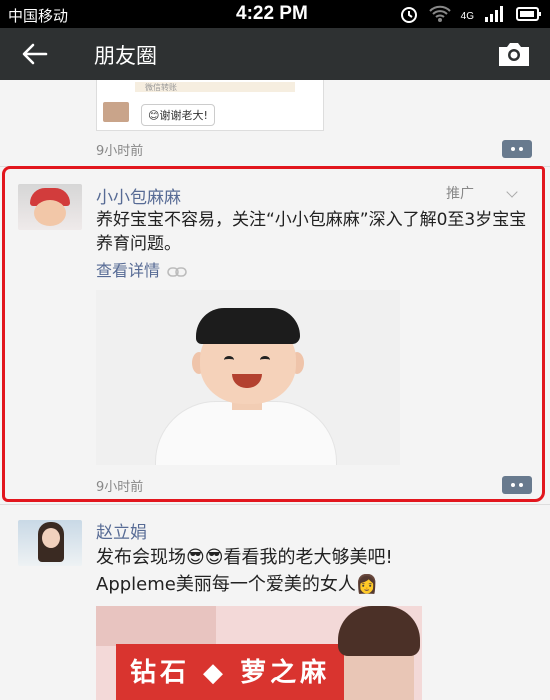  Describe the element at coordinates (116, 112) in the screenshot. I see `commenter-avatar` at that location.